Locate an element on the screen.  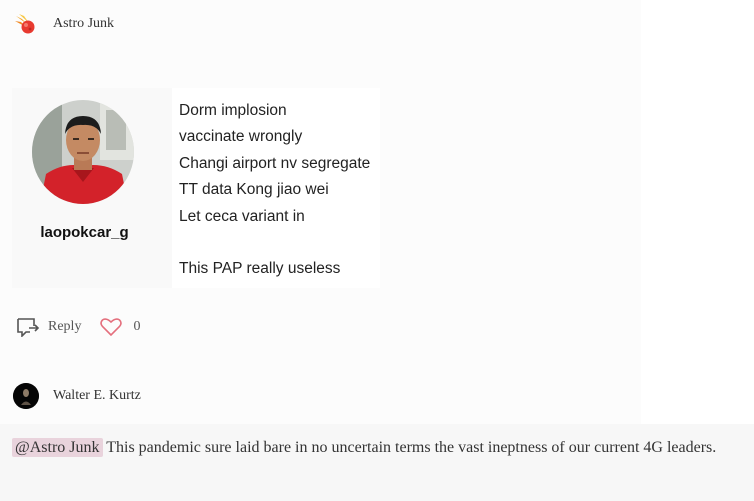
reply-avatar is located at coordinates (26, 396).